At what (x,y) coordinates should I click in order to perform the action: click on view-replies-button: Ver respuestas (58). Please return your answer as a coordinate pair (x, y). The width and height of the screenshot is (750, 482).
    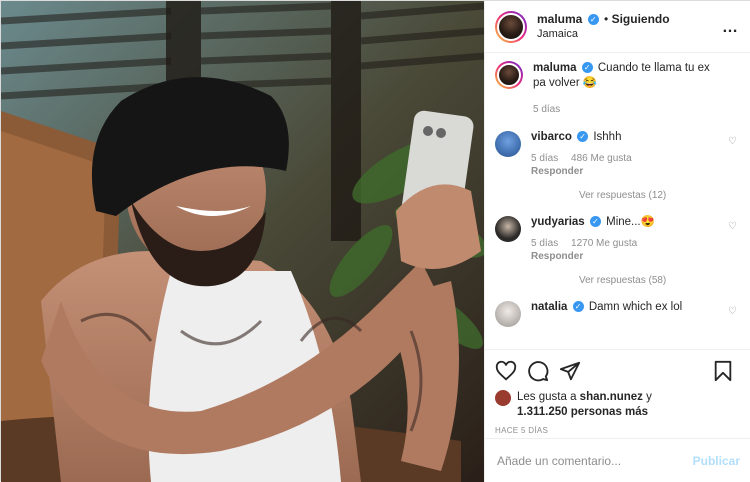
    Looking at the image, I should click on (660, 280).